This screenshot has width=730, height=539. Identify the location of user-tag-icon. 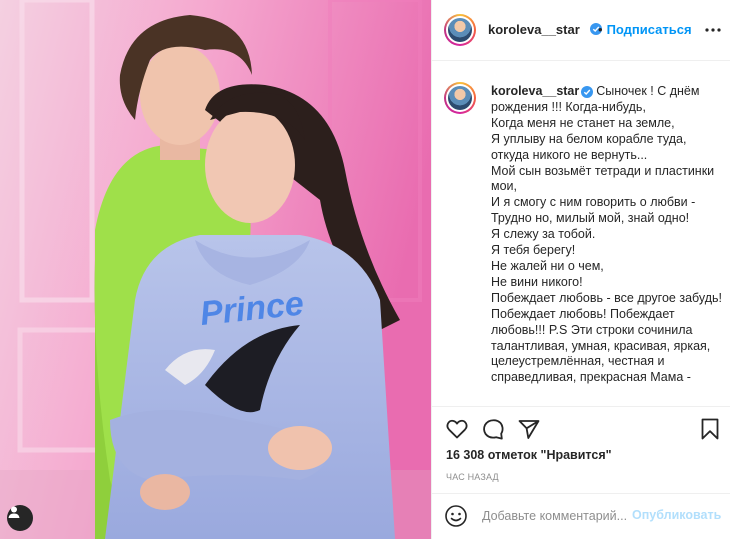
(20, 518).